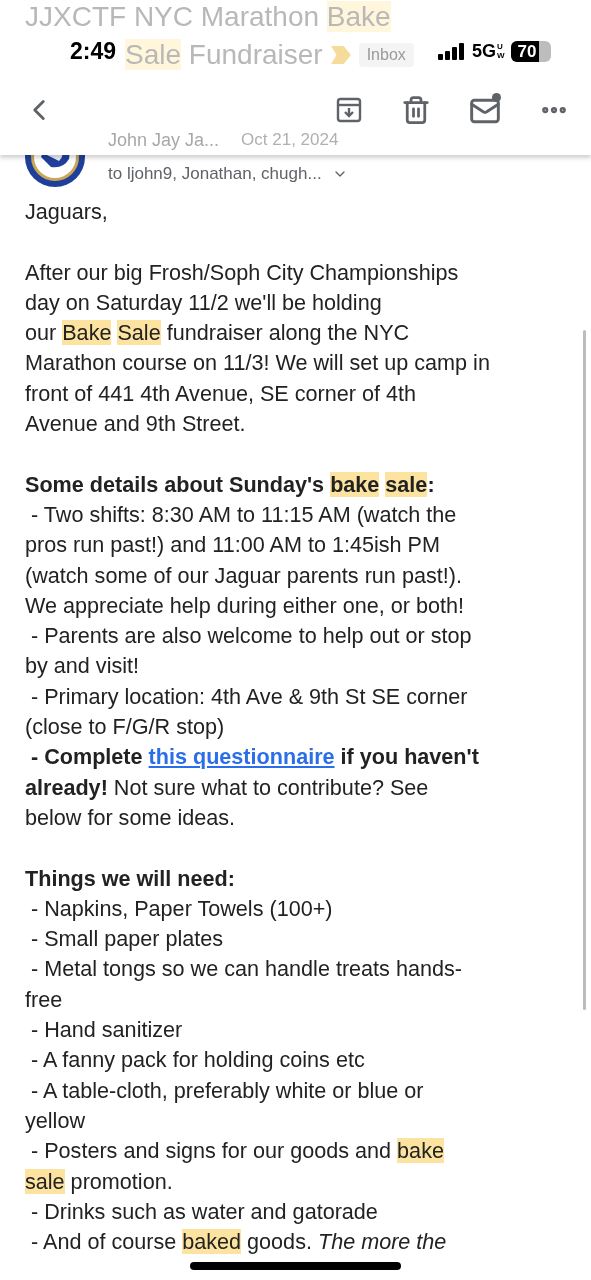 This screenshot has width=591, height=1280. What do you see at coordinates (484, 51) in the screenshot?
I see `network-label: 5G` at bounding box center [484, 51].